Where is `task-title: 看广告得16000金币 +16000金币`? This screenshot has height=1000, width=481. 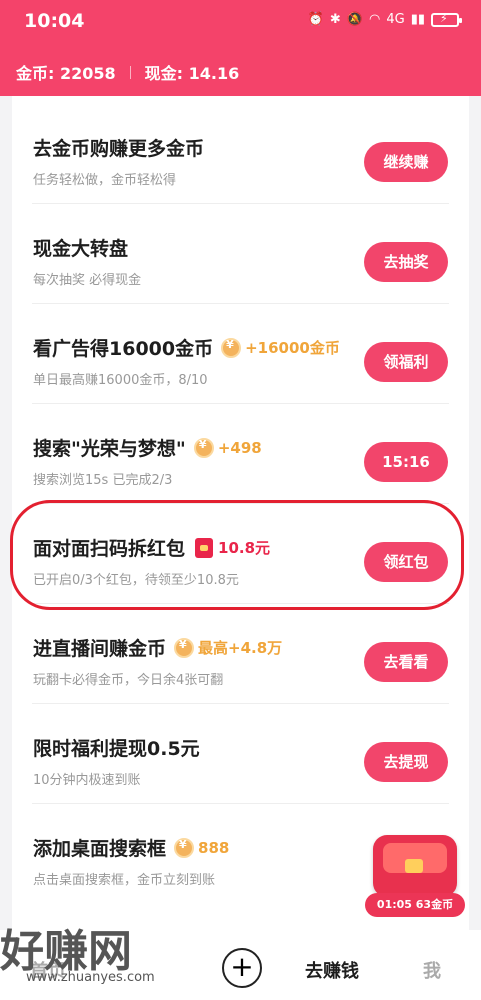
task-title: 看广告得16000金币 +16000金币 is located at coordinates (186, 347).